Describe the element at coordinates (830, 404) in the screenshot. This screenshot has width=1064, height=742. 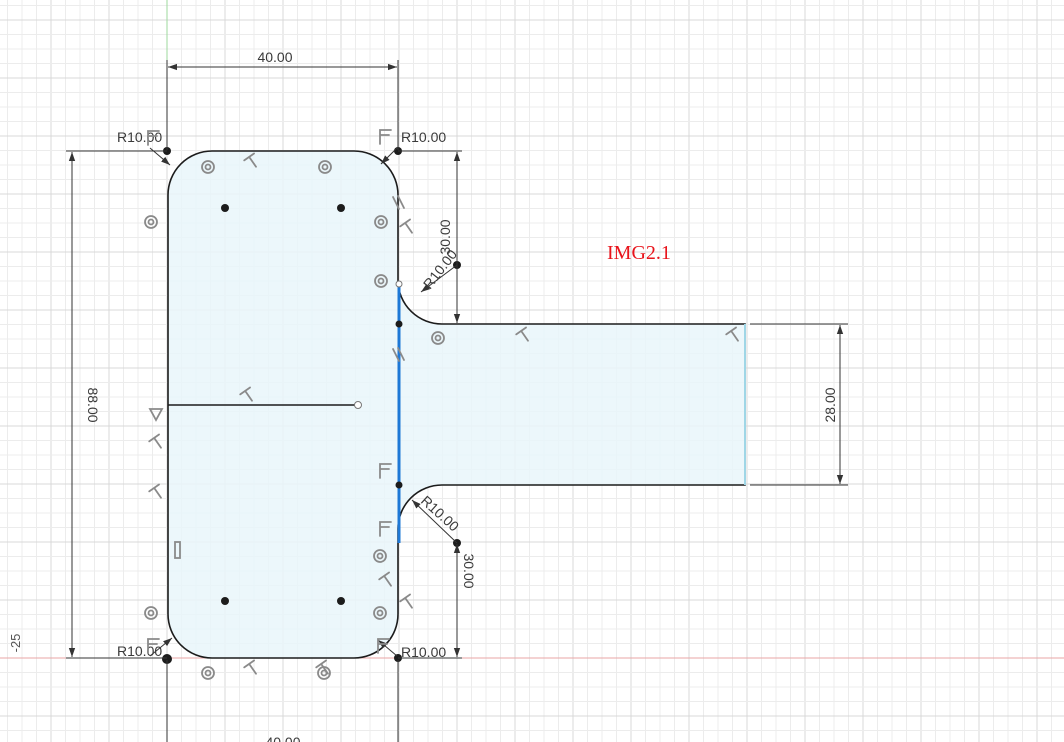
I see `dim-tab-height: 28.00` at that location.